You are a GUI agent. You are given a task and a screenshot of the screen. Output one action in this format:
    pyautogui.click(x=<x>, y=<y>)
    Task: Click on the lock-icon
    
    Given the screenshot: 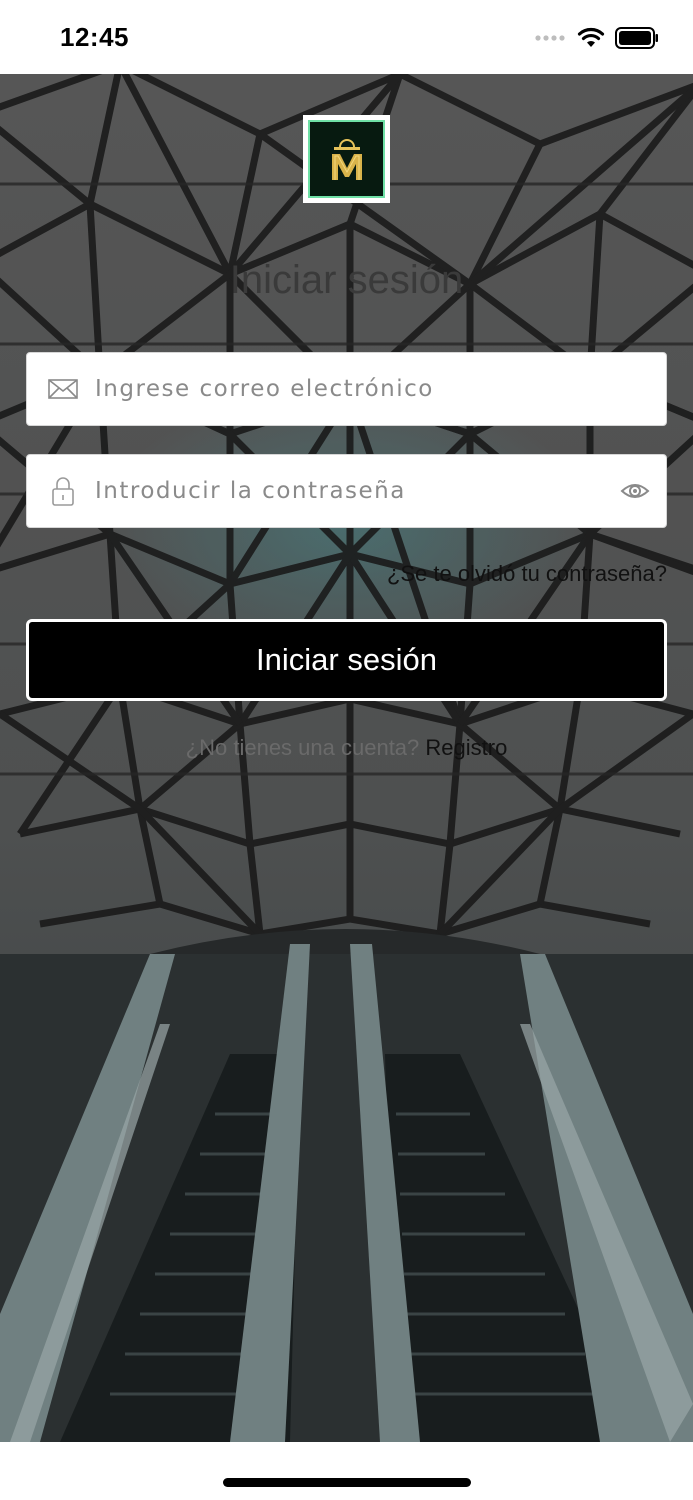 What is the action you would take?
    pyautogui.click(x=63, y=491)
    